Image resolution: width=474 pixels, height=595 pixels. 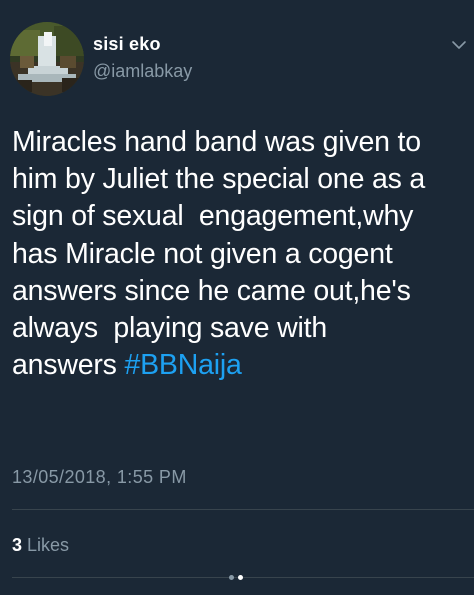 What do you see at coordinates (17, 545) in the screenshot?
I see `likes-count: 3` at bounding box center [17, 545].